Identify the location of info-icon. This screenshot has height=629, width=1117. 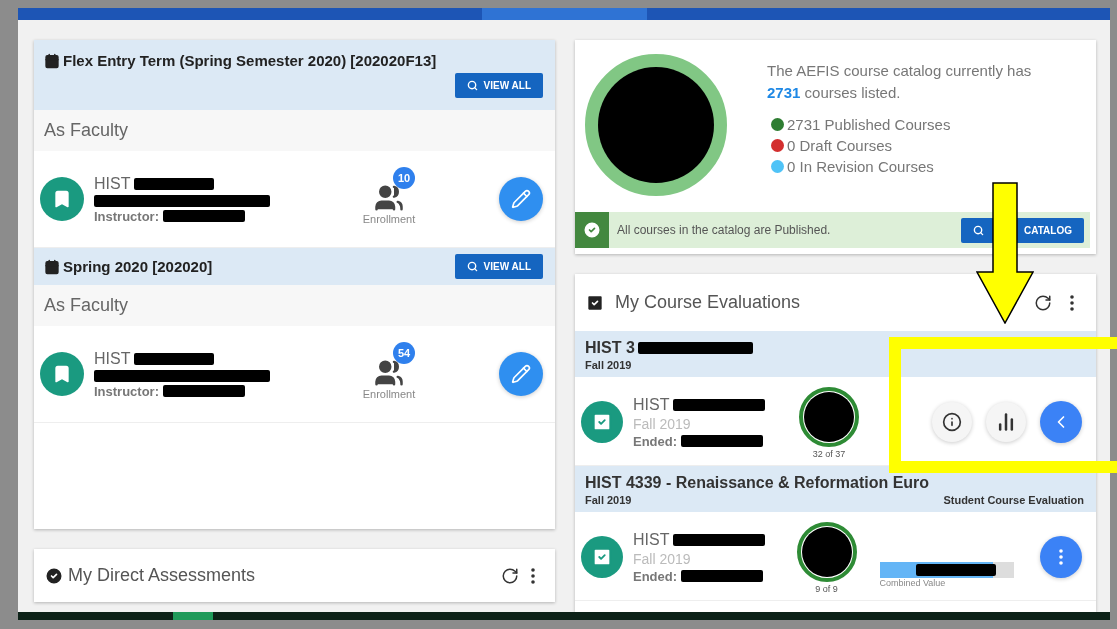
(952, 422).